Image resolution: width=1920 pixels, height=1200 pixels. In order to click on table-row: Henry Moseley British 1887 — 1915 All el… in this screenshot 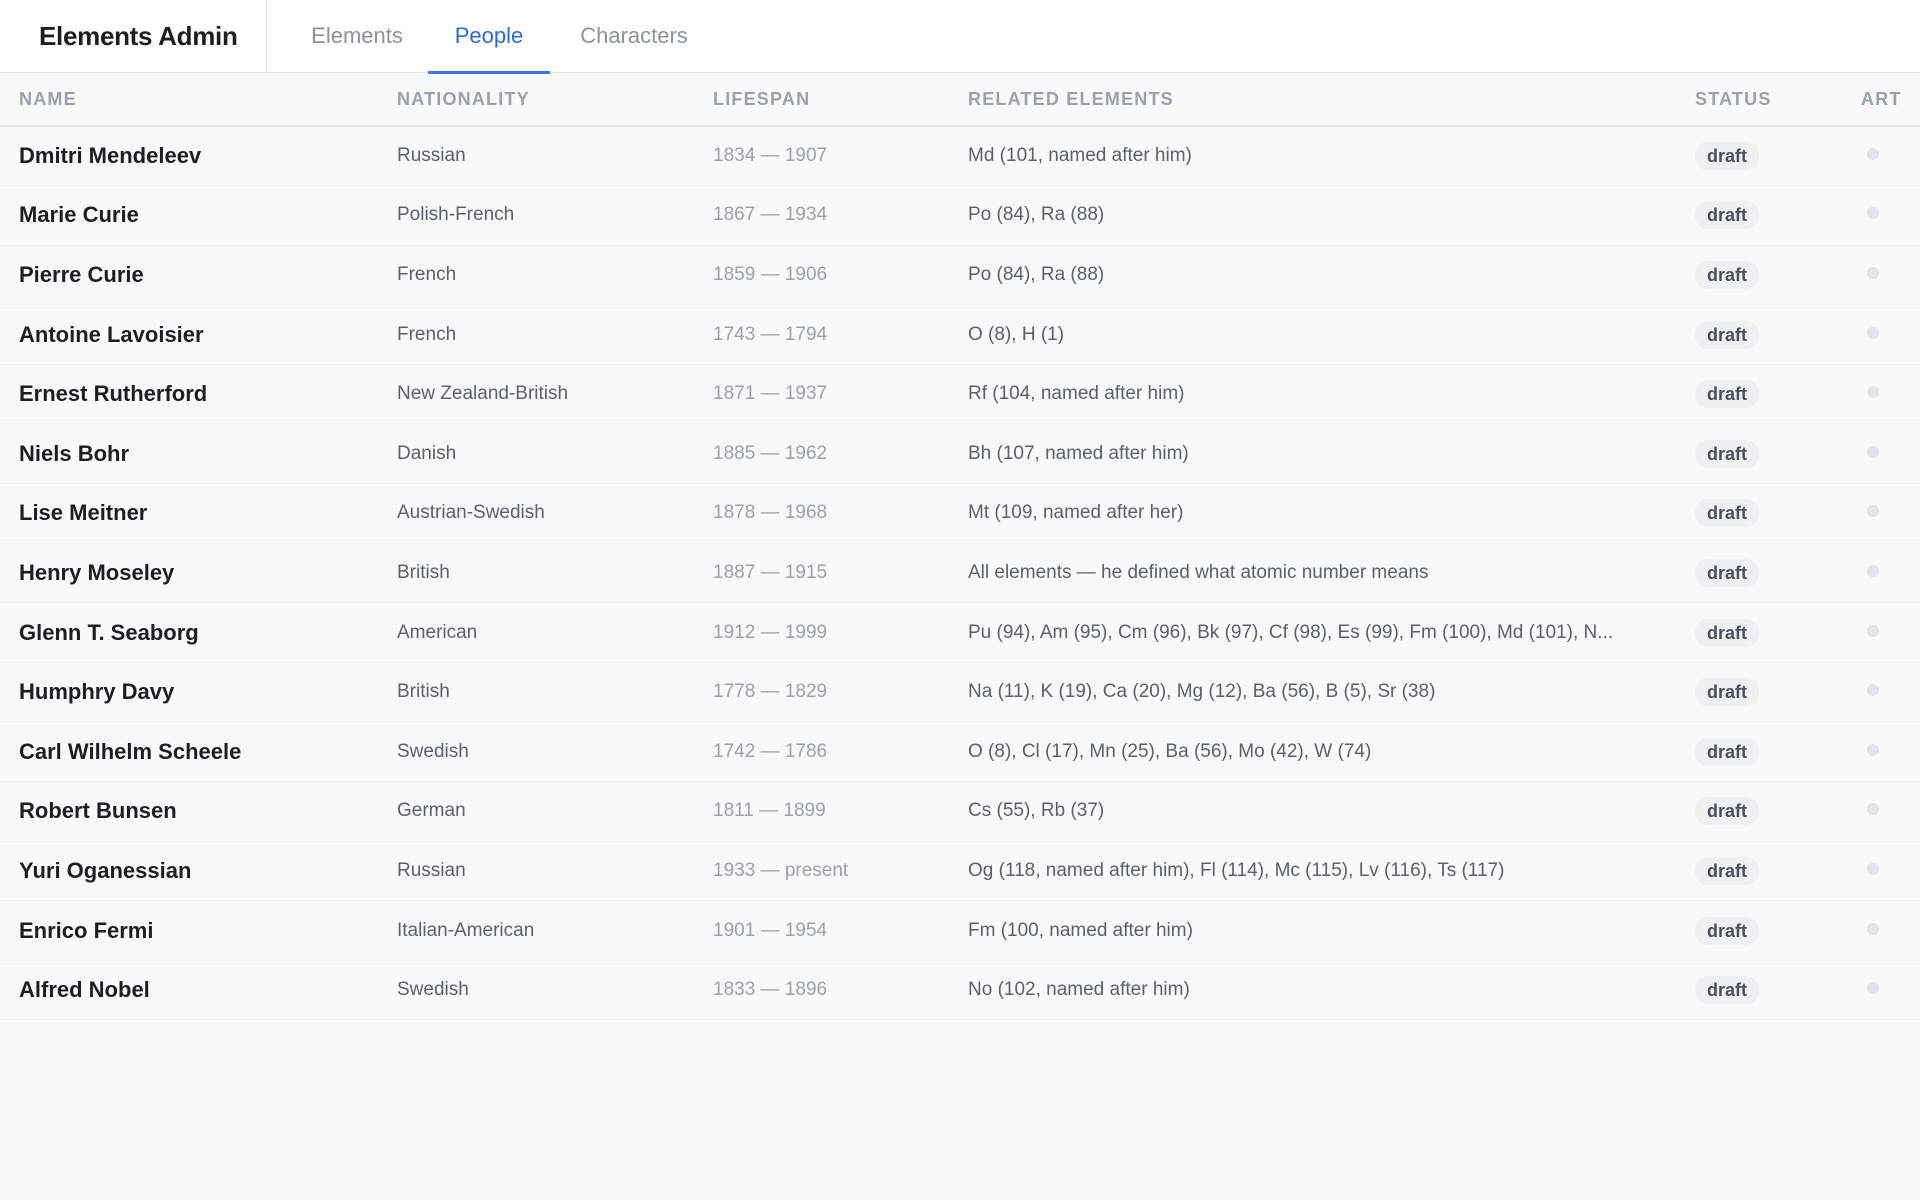, I will do `click(960, 573)`.